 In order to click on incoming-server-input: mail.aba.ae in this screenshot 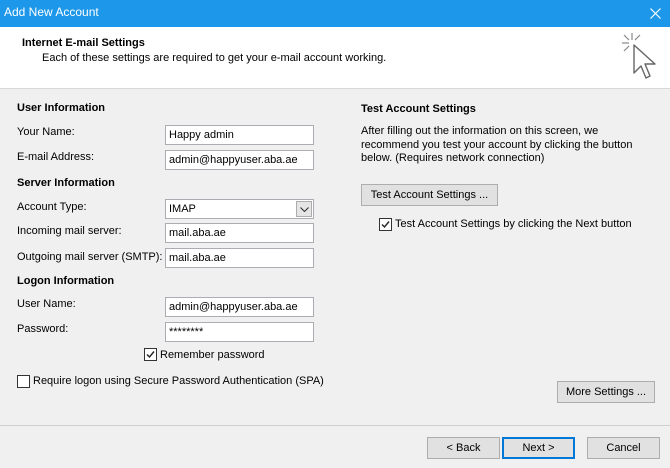, I will do `click(239, 233)`.